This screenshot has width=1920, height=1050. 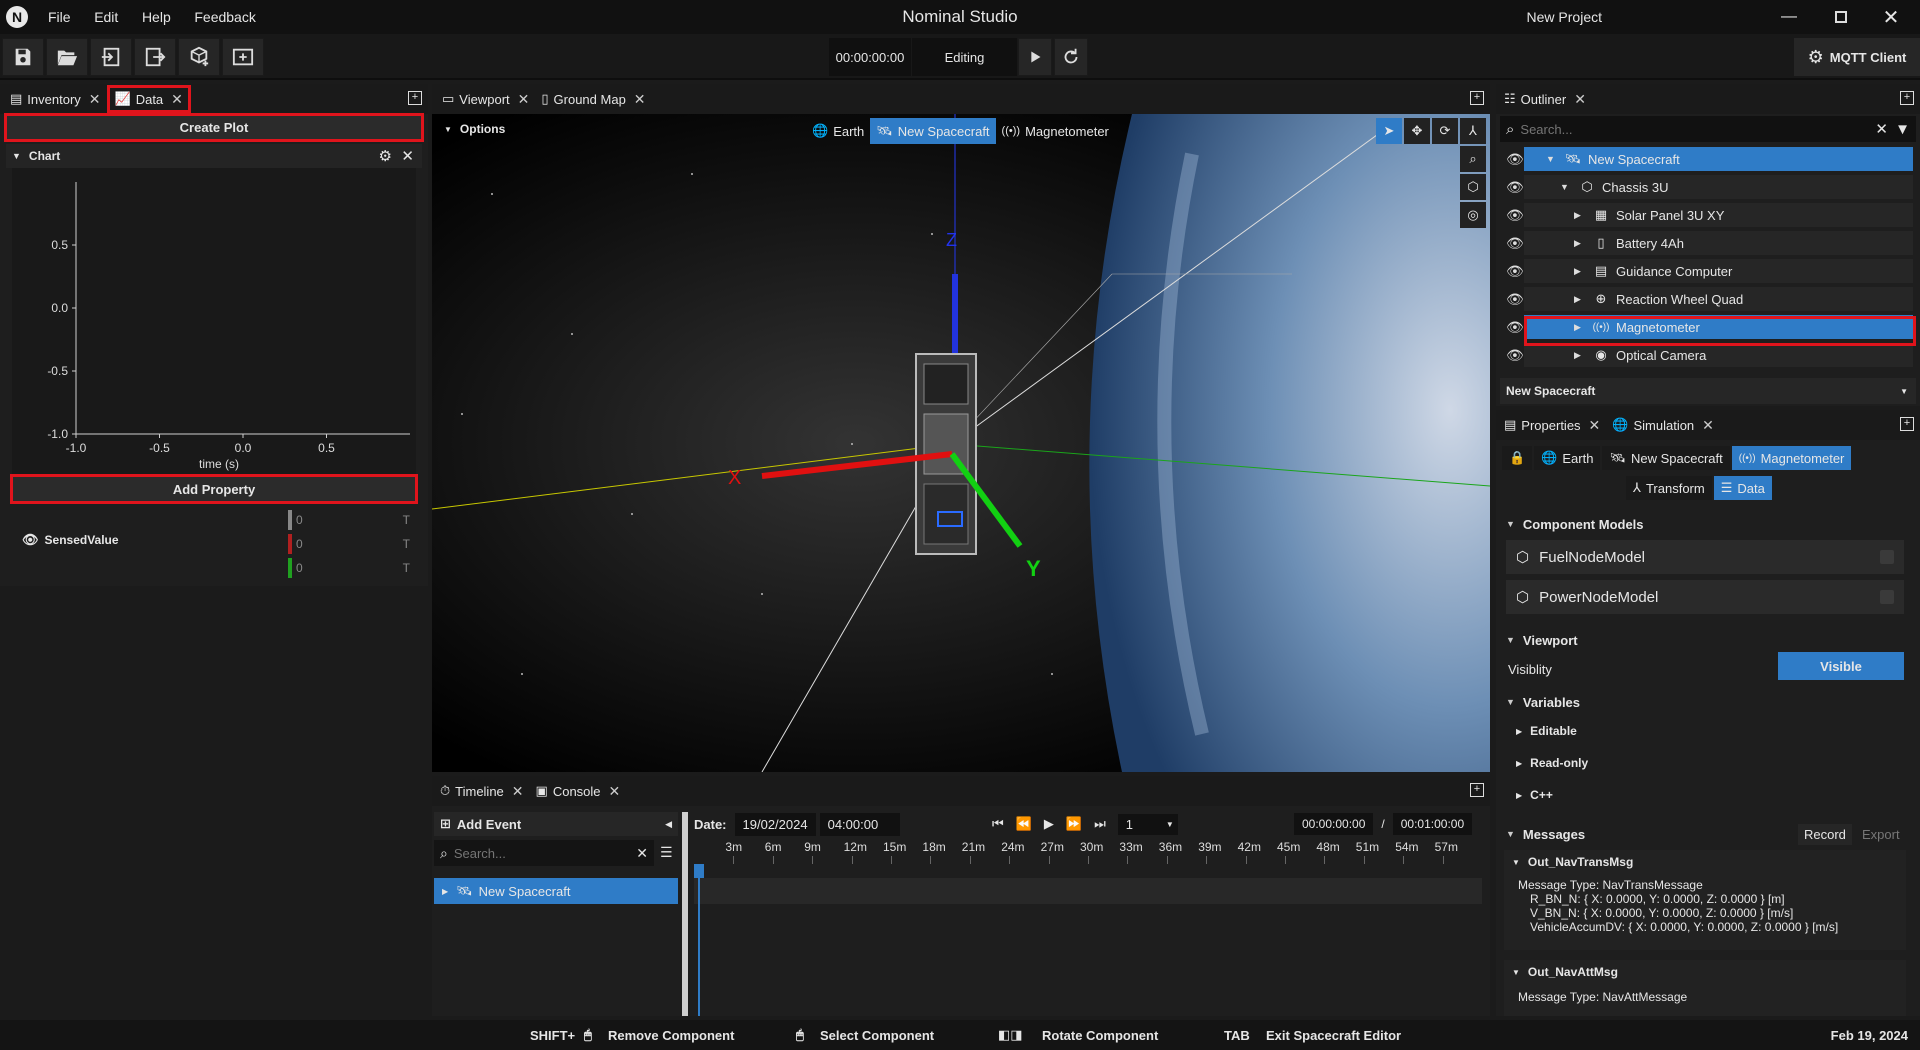 I want to click on variables-readonly: ▶ Read-only, so click(x=1705, y=763).